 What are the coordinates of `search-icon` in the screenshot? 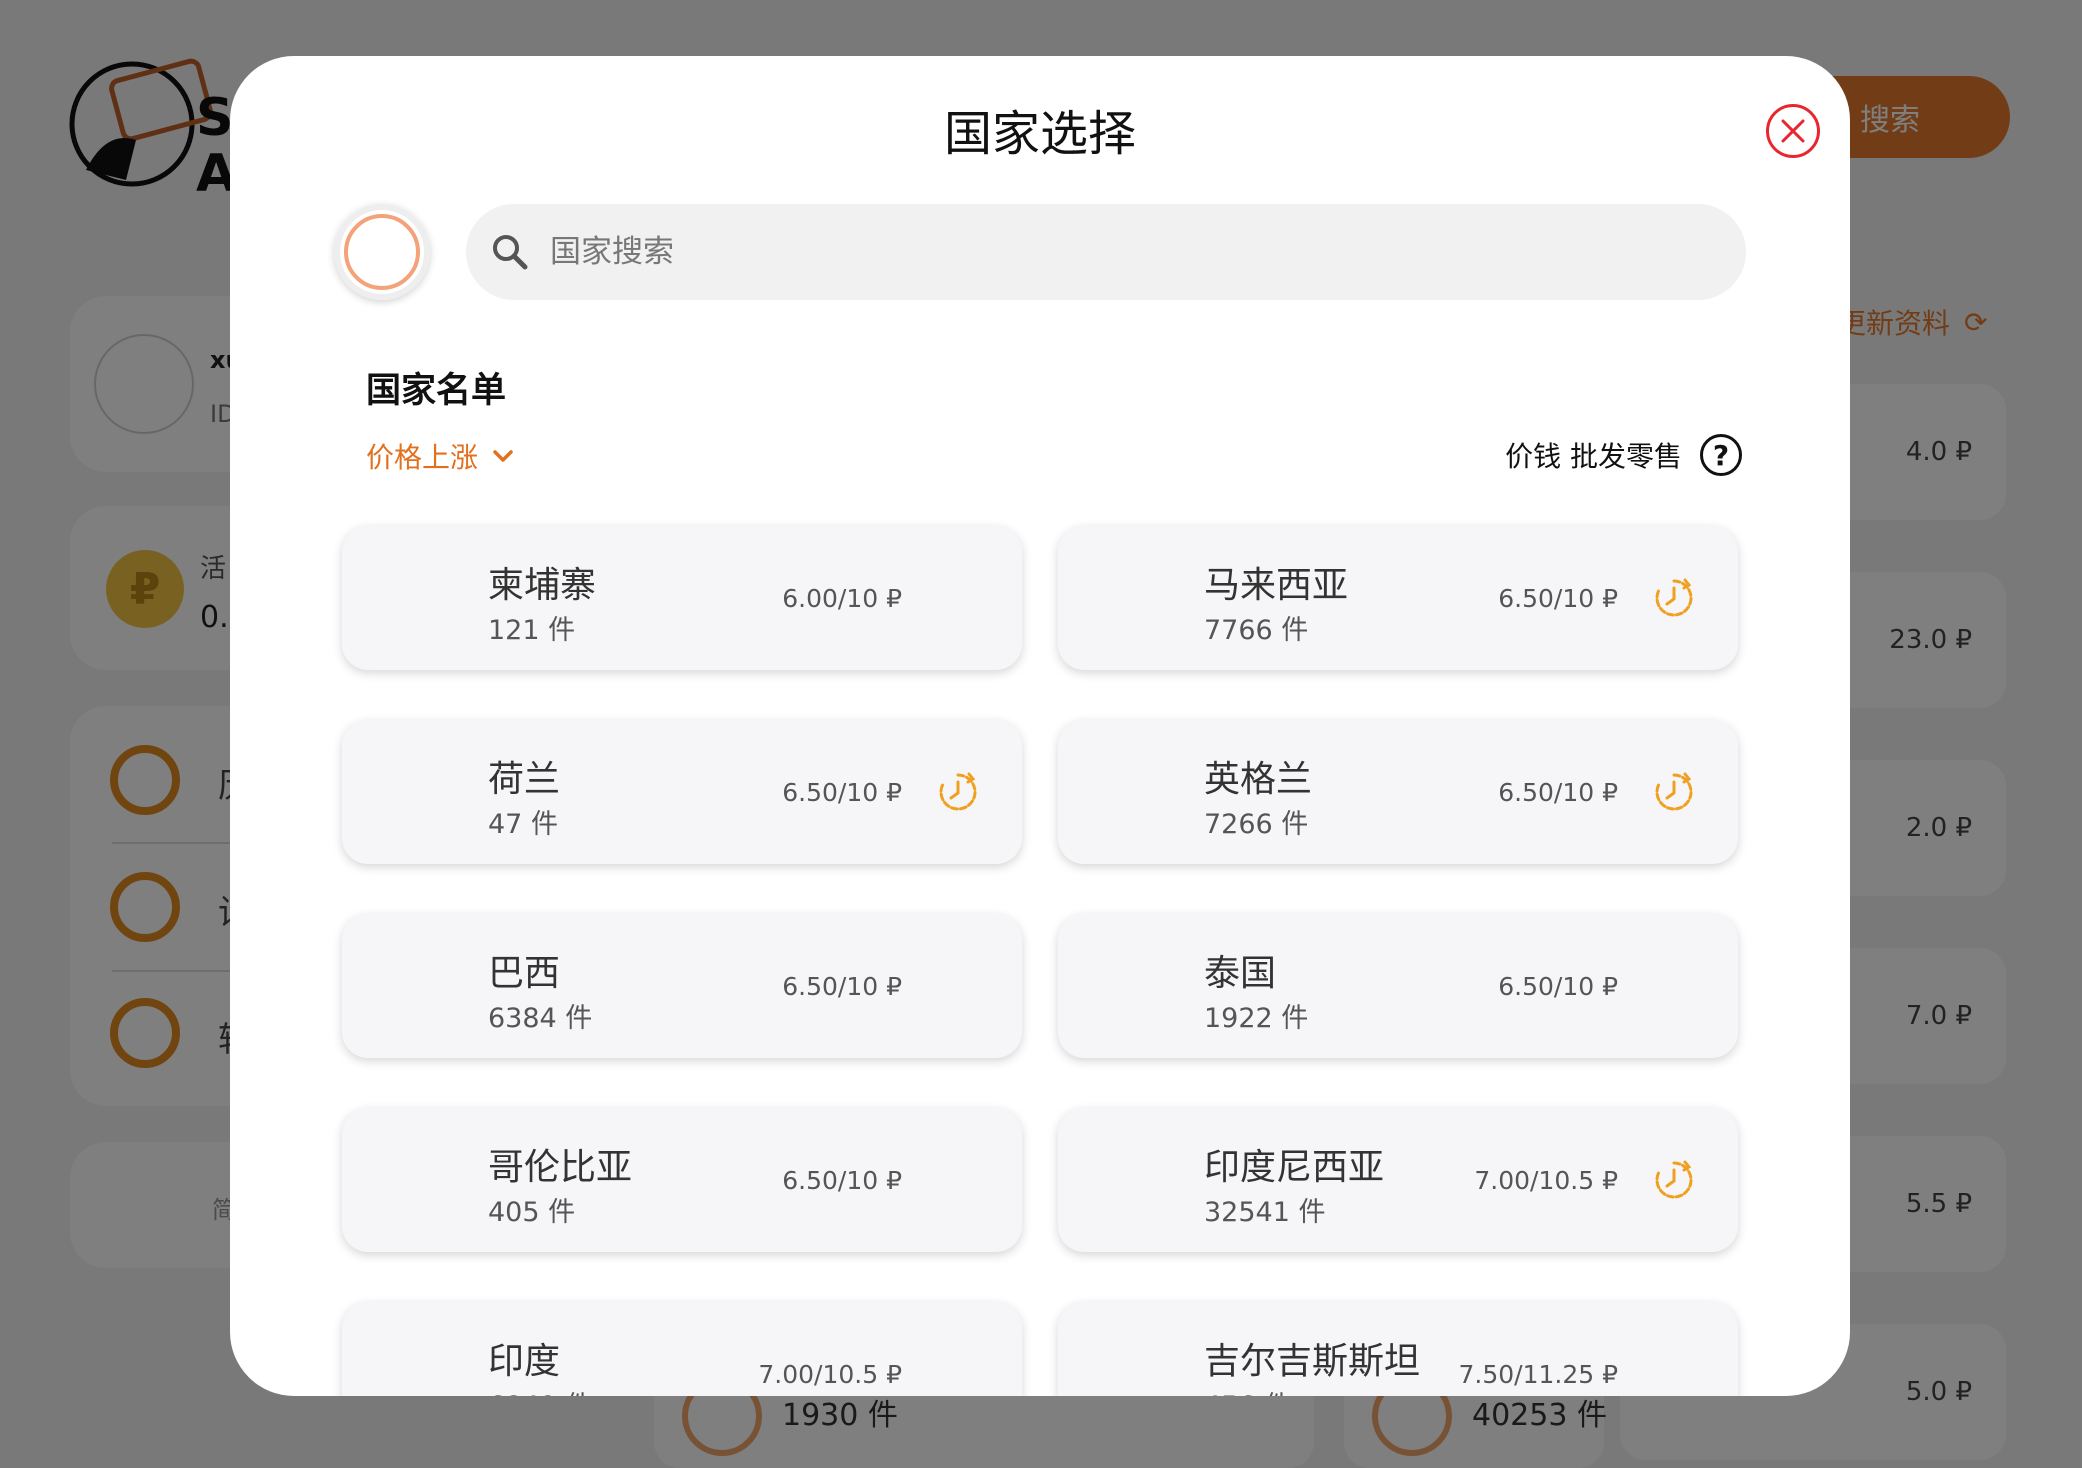 It's located at (510, 252).